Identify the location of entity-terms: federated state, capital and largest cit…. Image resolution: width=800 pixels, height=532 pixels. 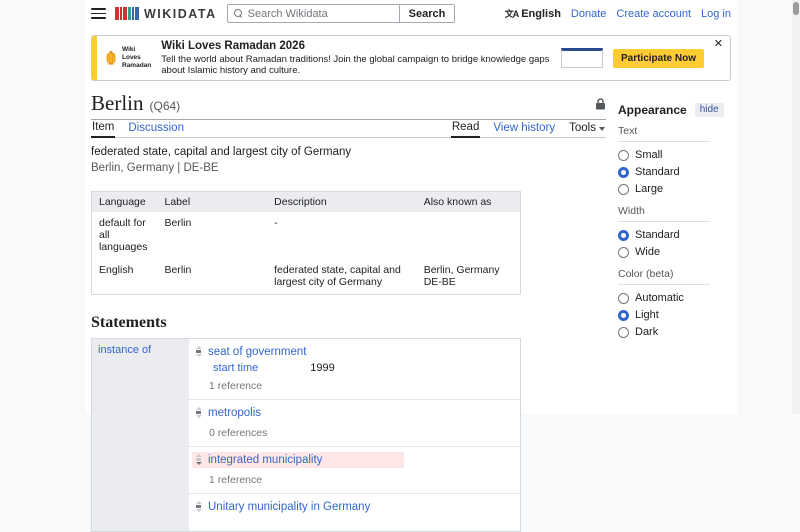
(348, 157).